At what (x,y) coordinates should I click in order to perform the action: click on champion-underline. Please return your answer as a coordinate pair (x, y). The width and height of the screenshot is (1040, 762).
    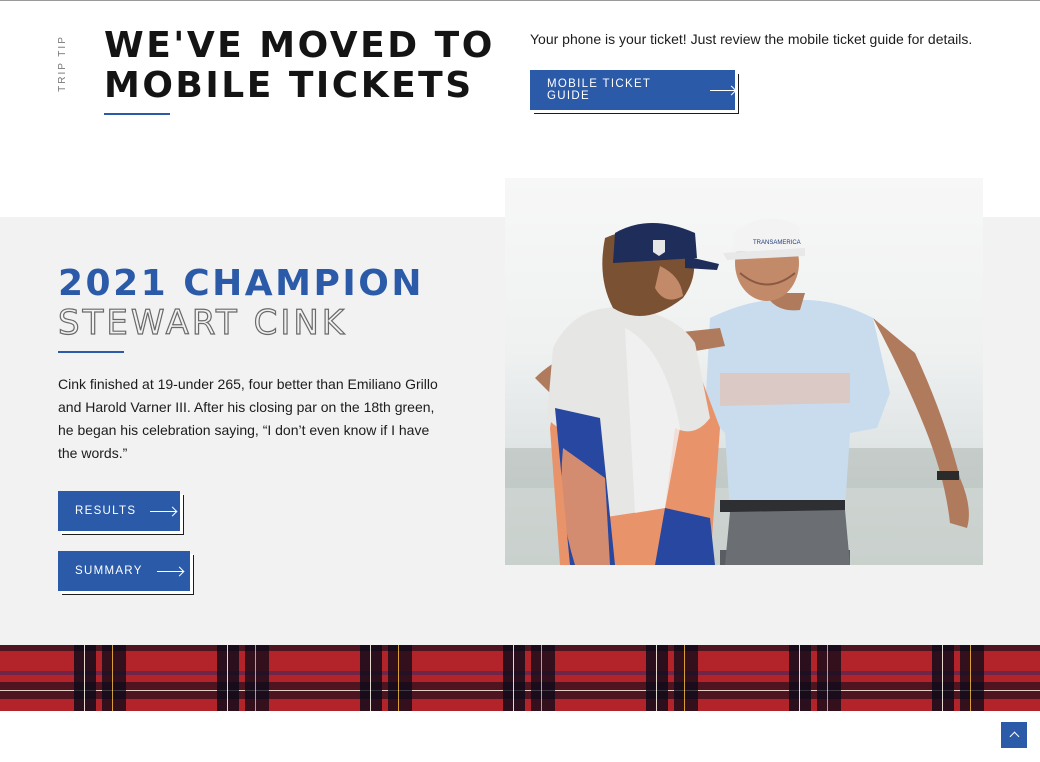
    Looking at the image, I should click on (91, 352).